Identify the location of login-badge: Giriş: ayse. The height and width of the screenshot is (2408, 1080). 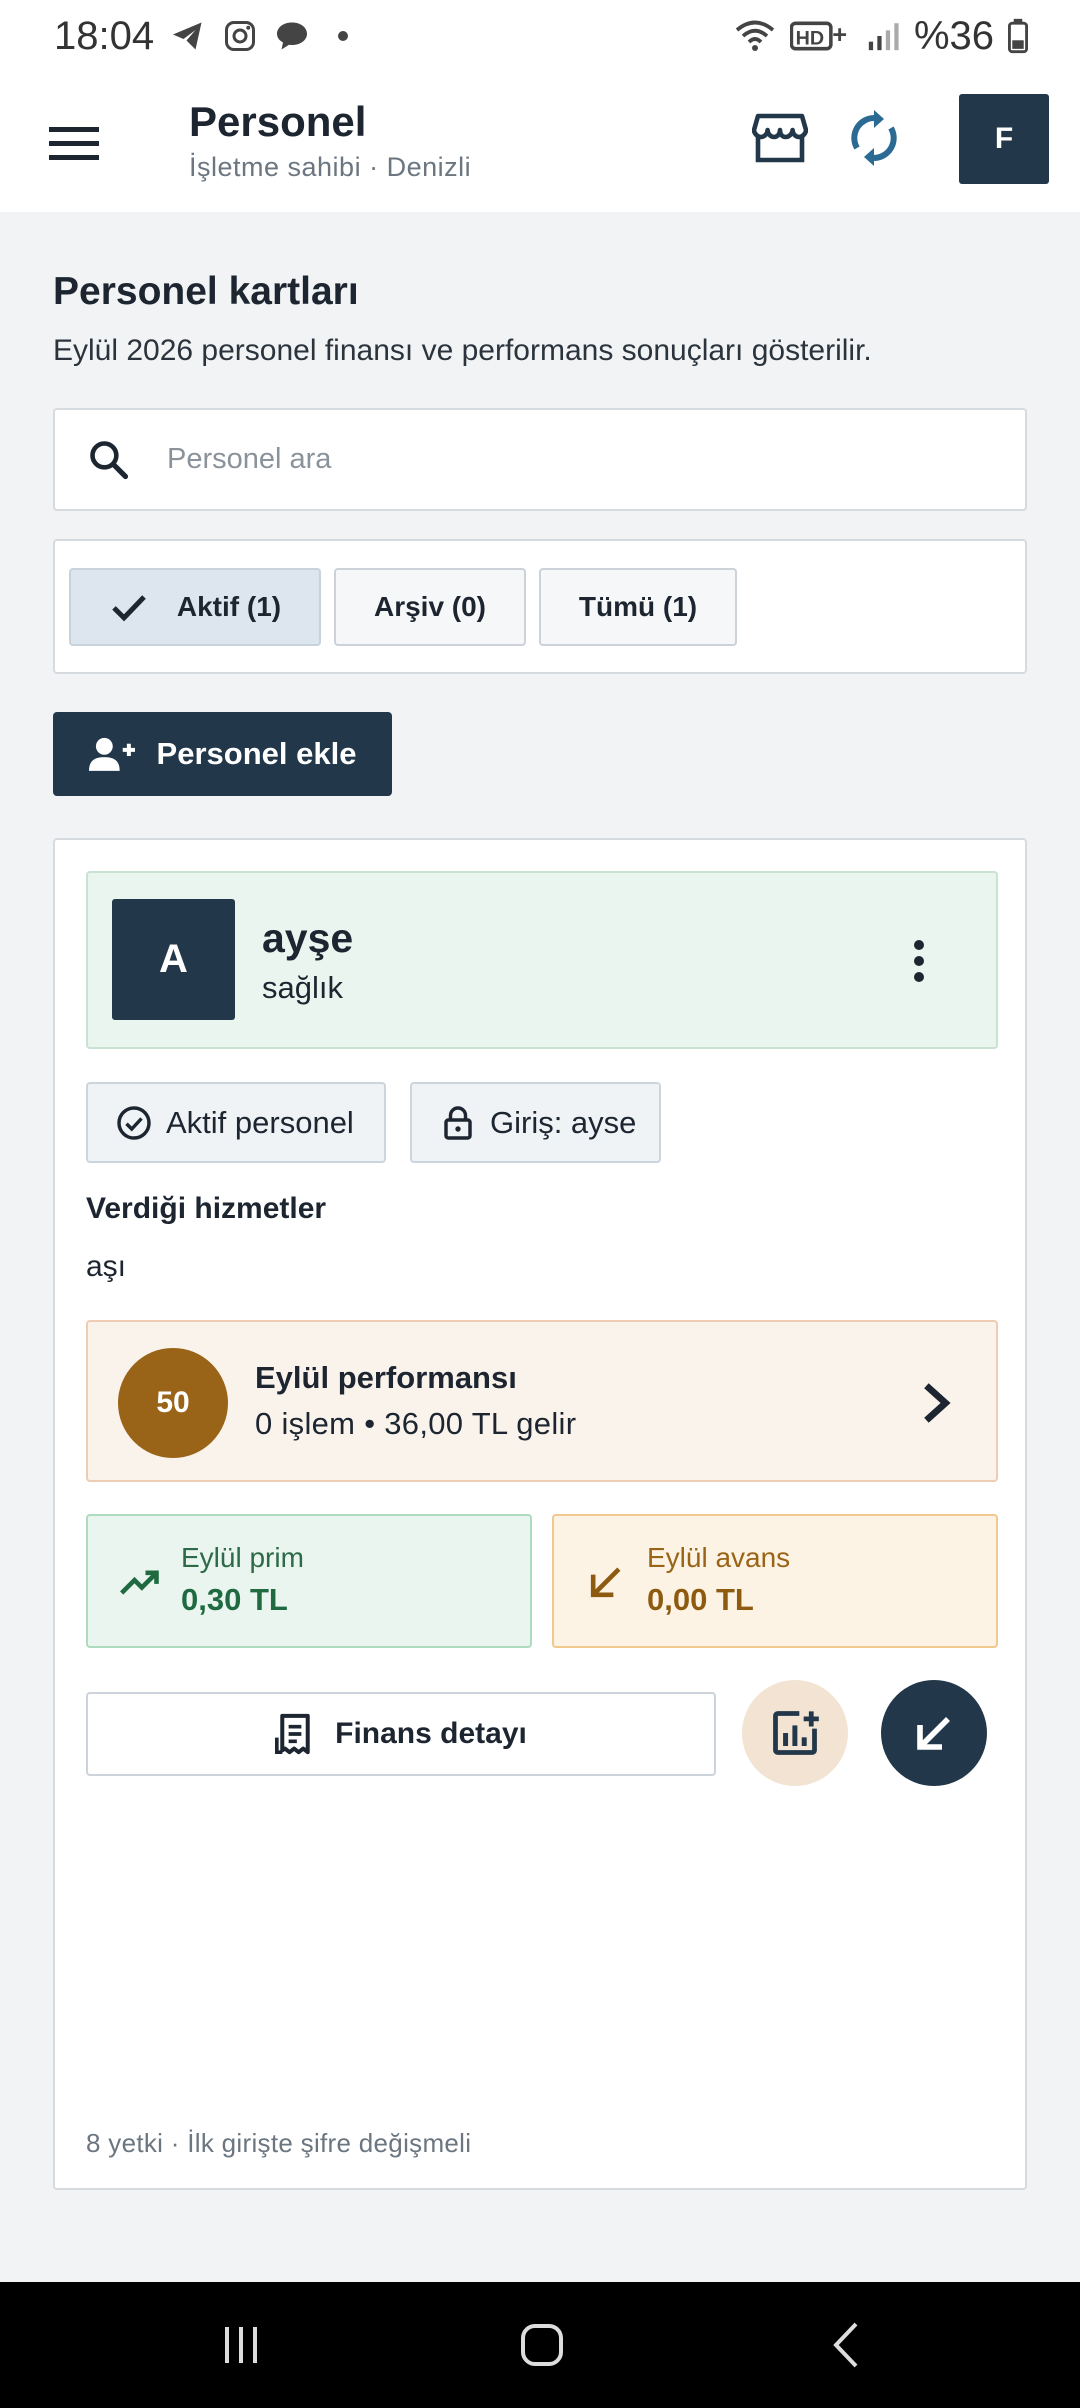
(535, 1122).